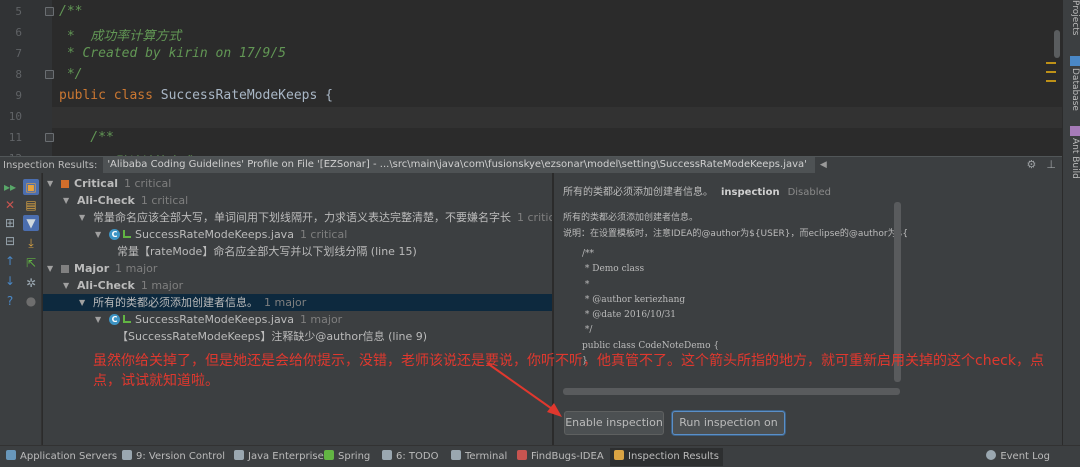  Describe the element at coordinates (823, 165) in the screenshot. I see `tab-dropdown-icon: ◀` at that location.